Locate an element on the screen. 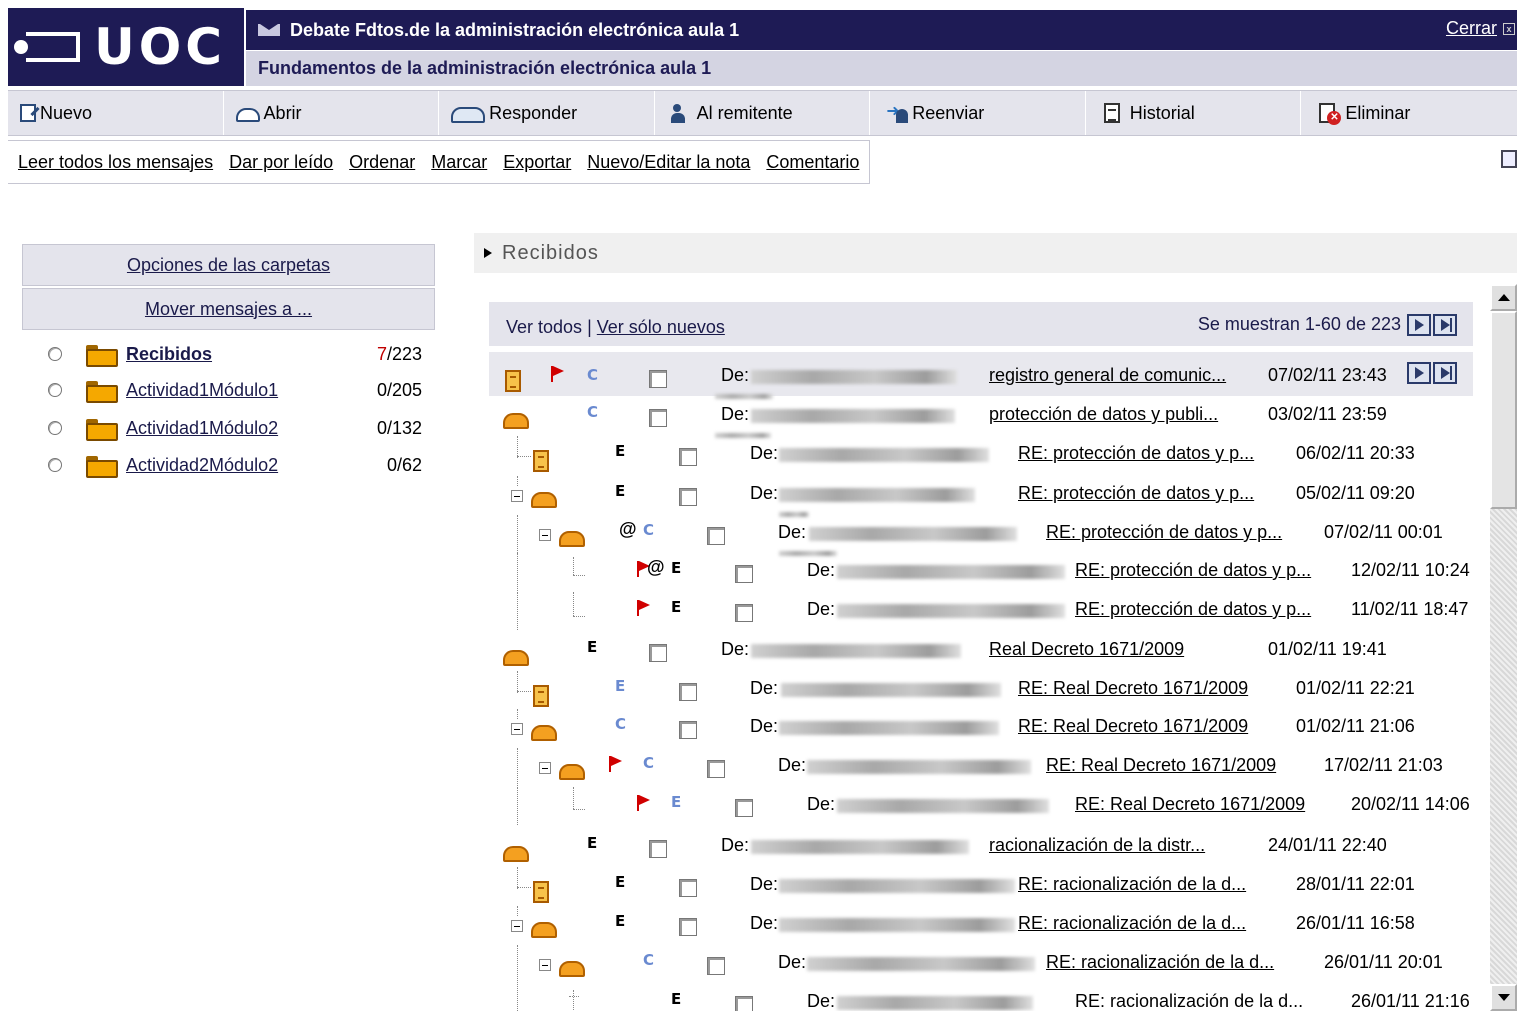 The width and height of the screenshot is (1517, 1011). message-subject: Real Decreto 1671/2009 is located at coordinates (1086, 649).